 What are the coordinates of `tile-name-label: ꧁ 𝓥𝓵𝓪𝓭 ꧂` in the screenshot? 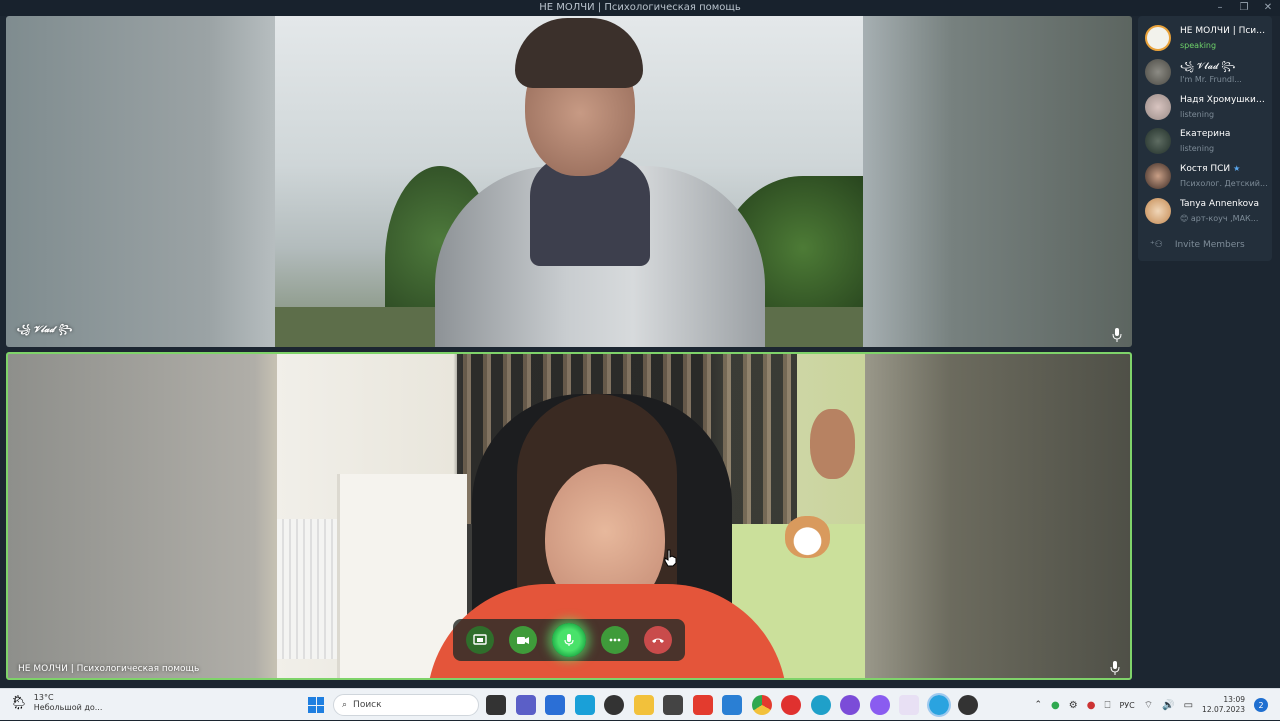 It's located at (44, 330).